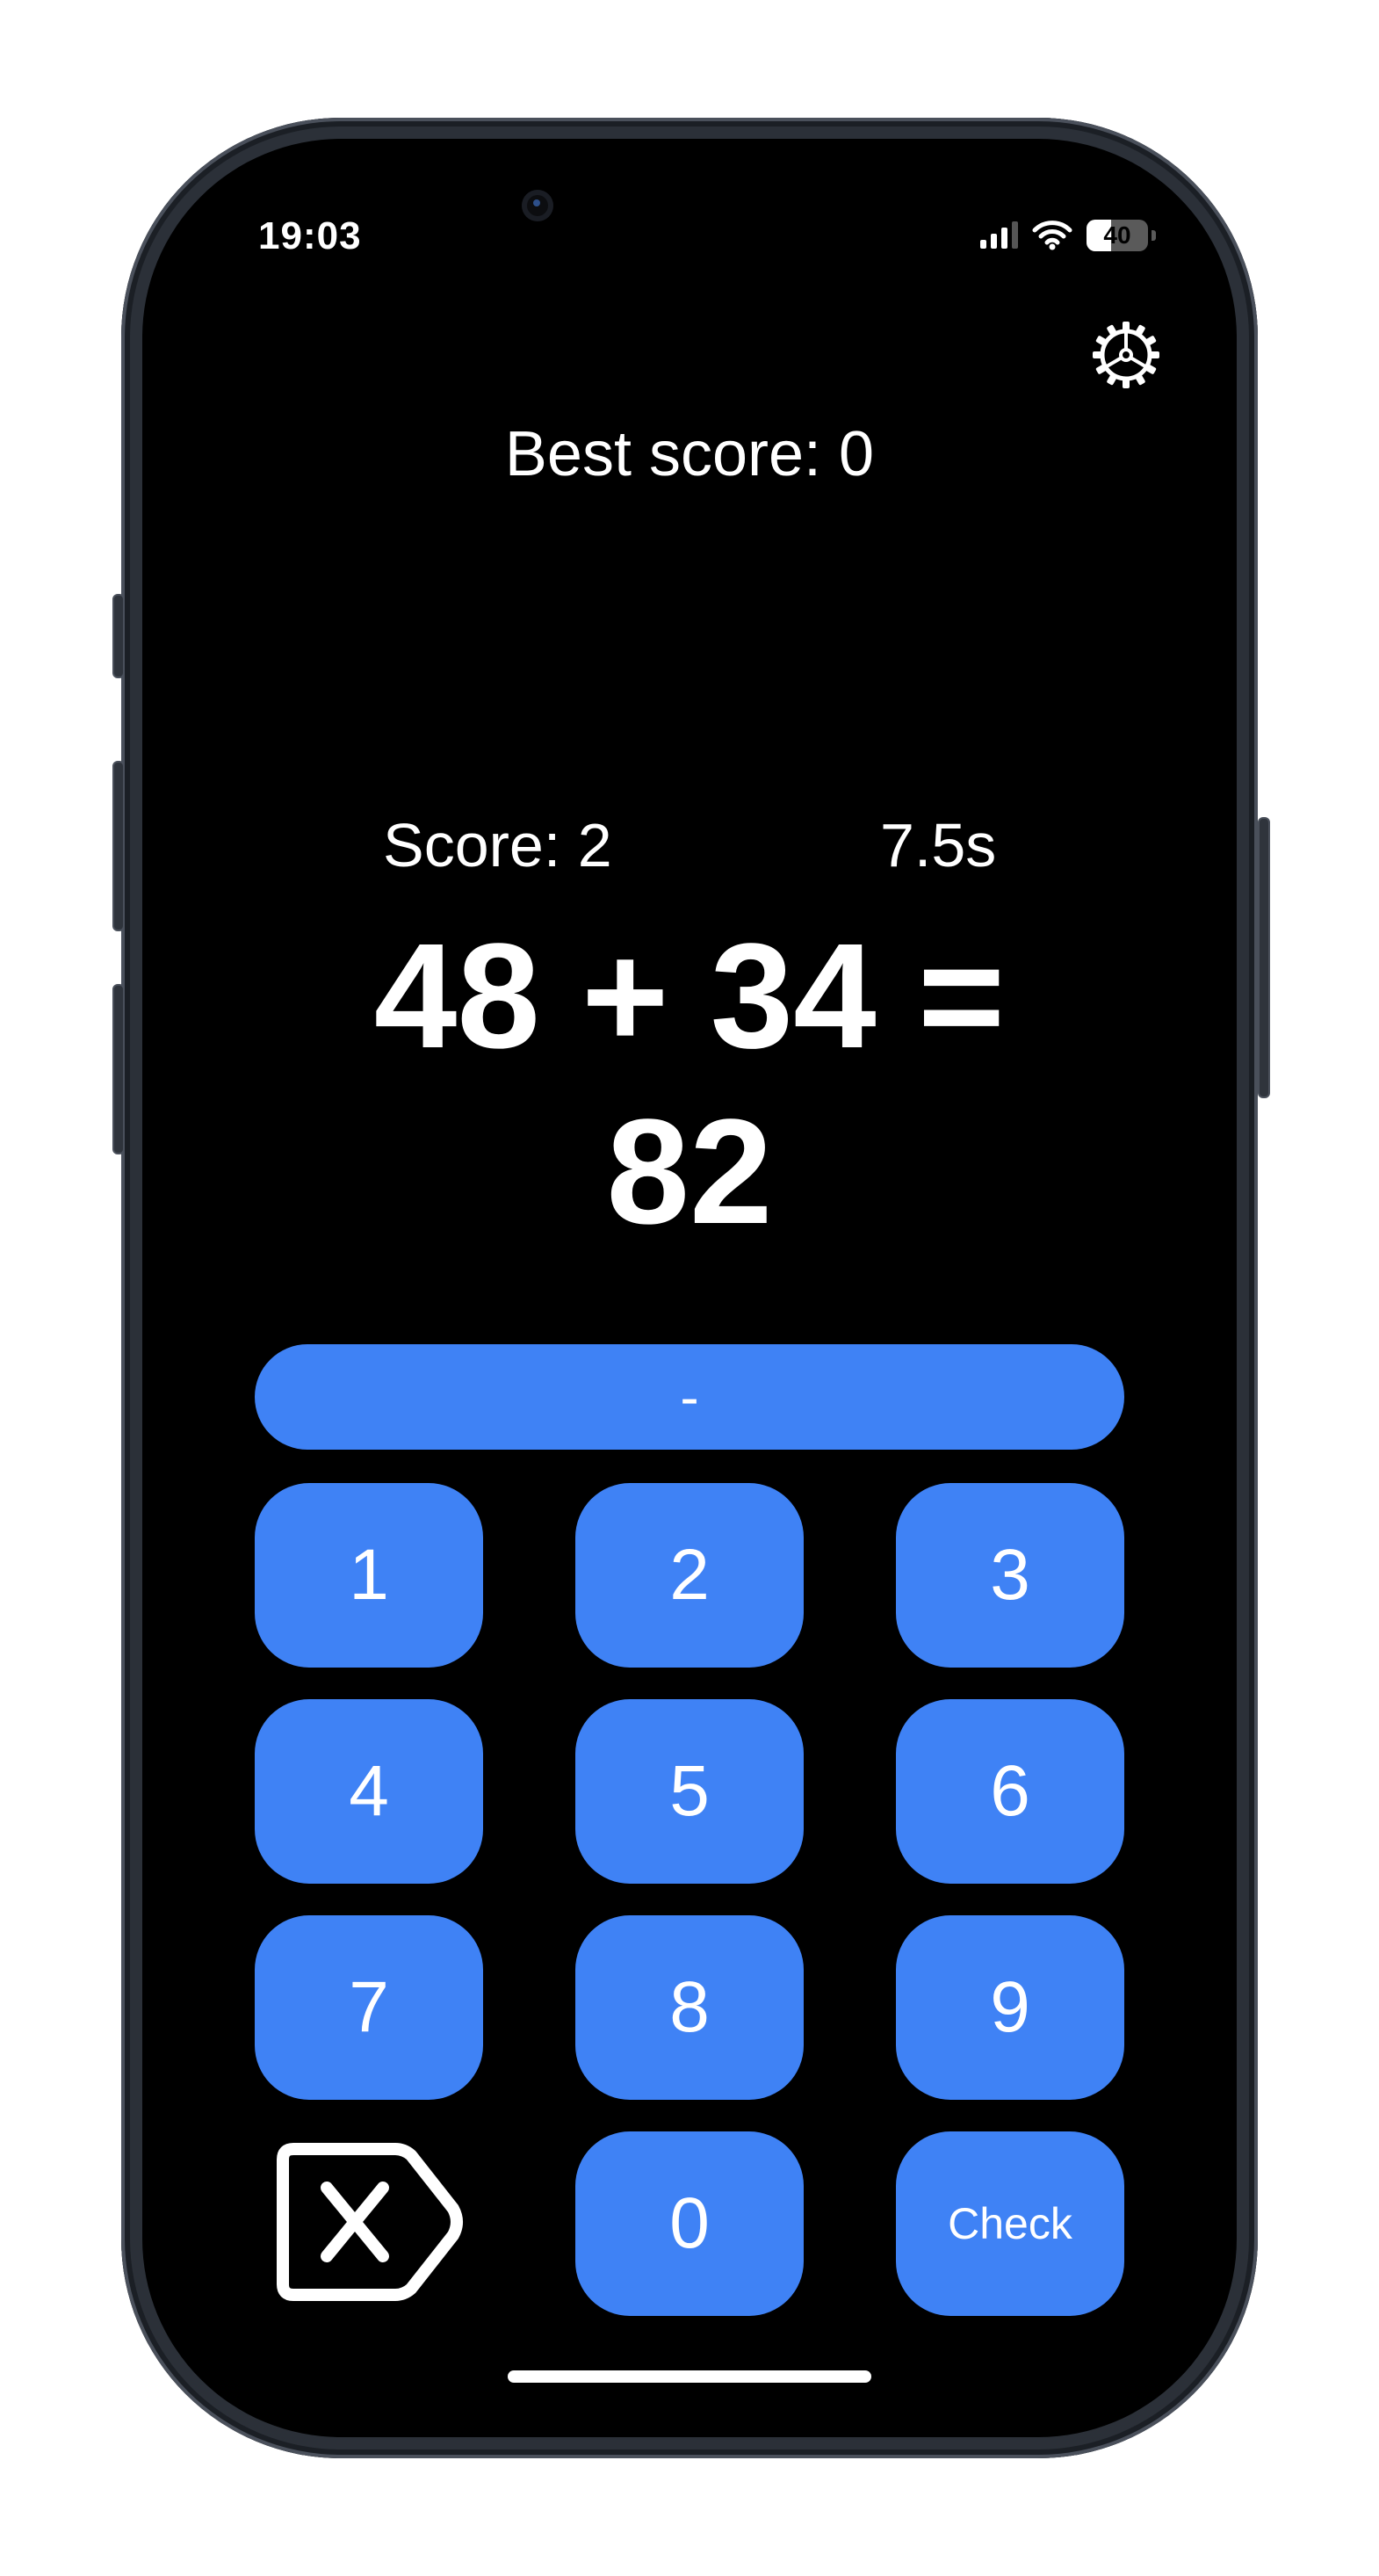 Image resolution: width=1379 pixels, height=2576 pixels. I want to click on key-4: 4, so click(369, 1791).